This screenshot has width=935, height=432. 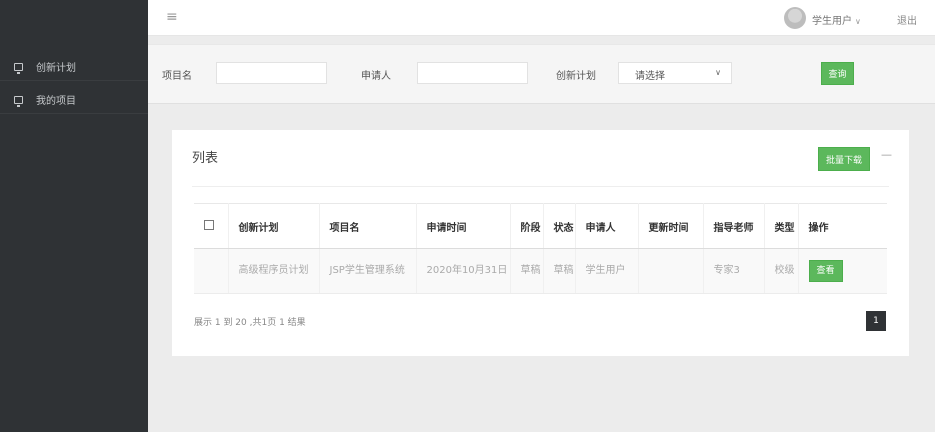 What do you see at coordinates (209, 224) in the screenshot?
I see `select-all-checkbox` at bounding box center [209, 224].